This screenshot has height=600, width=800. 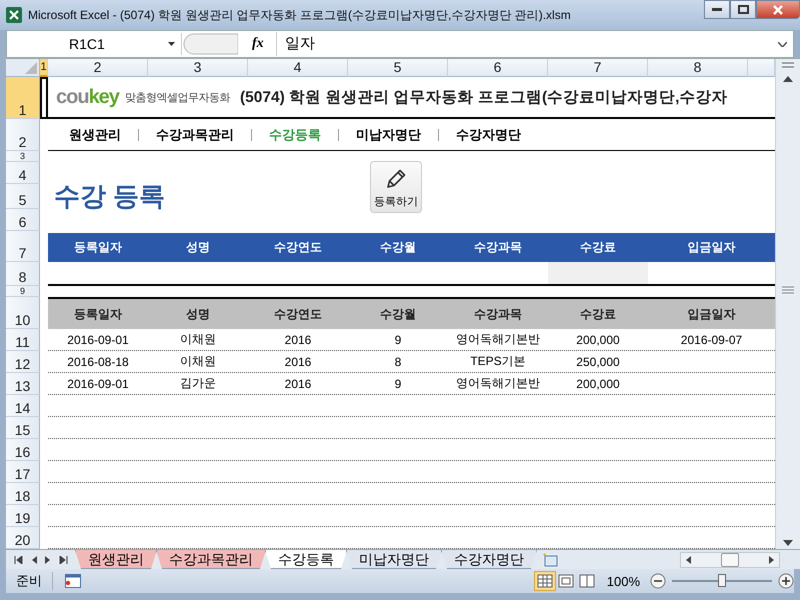 I want to click on shaded-cell, so click(x=598, y=273).